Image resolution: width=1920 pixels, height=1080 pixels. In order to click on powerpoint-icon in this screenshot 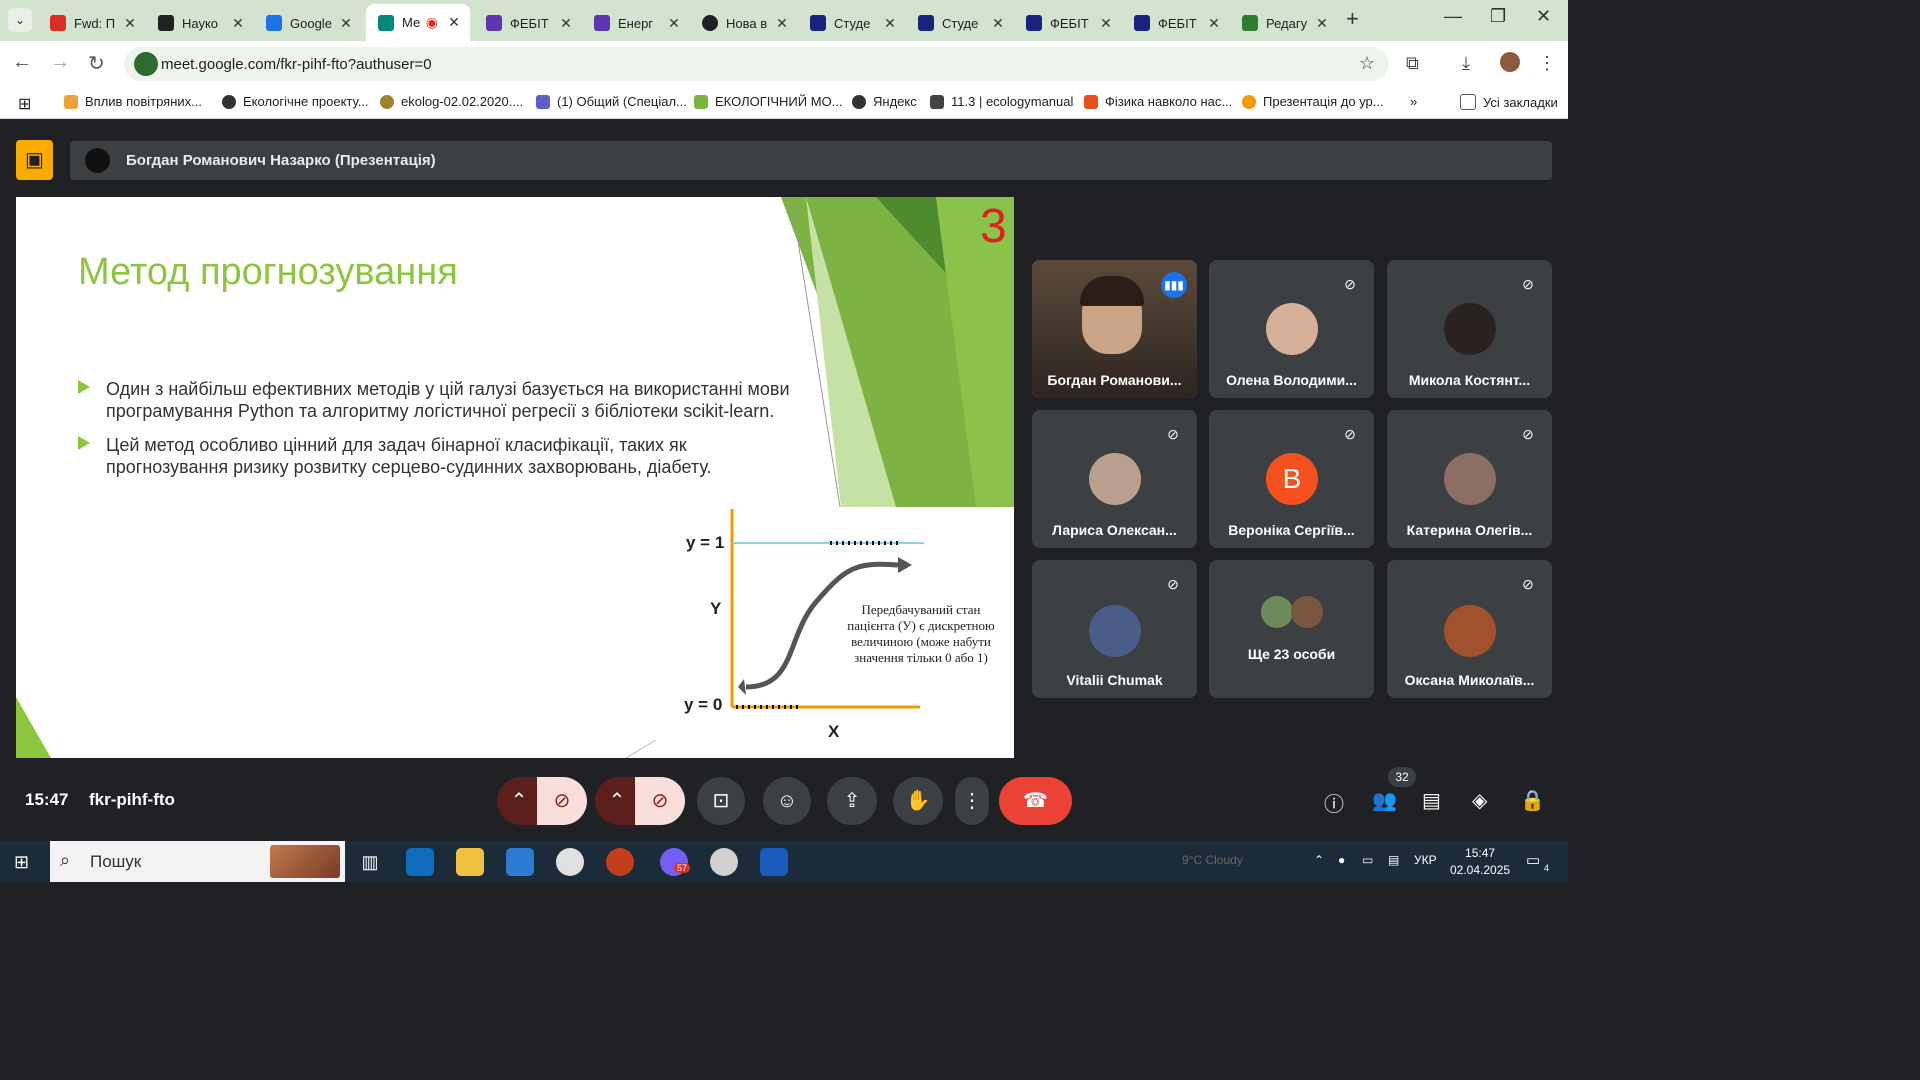, I will do `click(620, 862)`.